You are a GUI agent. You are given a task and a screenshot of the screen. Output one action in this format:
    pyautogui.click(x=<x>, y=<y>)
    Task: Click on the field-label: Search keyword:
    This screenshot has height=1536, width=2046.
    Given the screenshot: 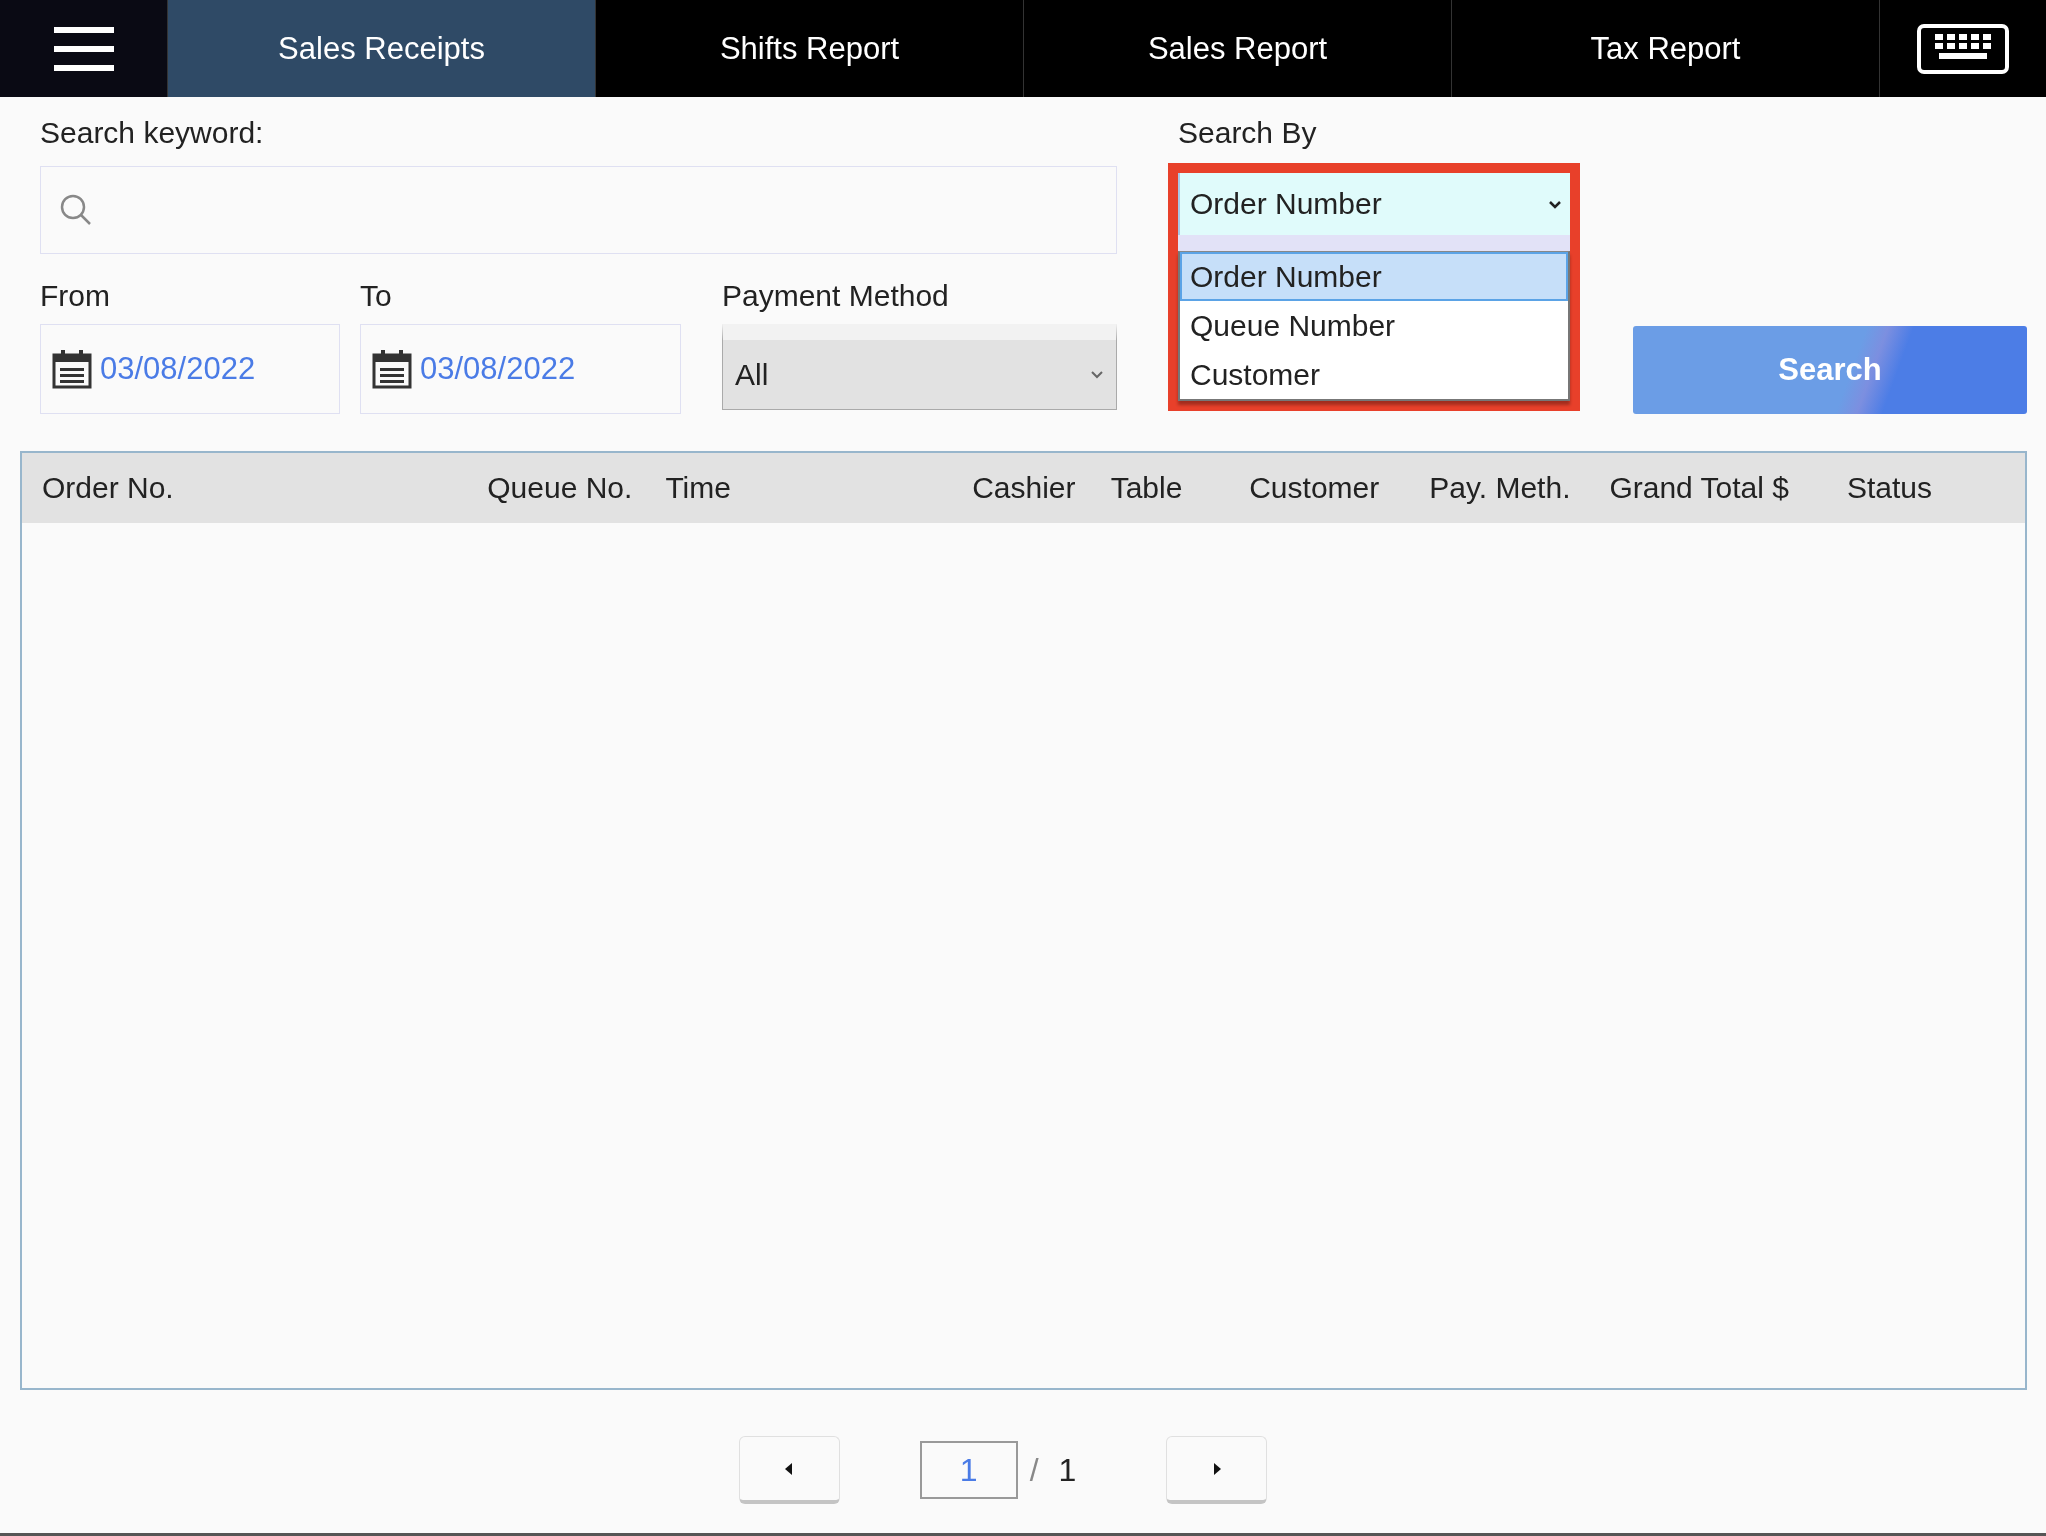 What is the action you would take?
    pyautogui.click(x=152, y=133)
    